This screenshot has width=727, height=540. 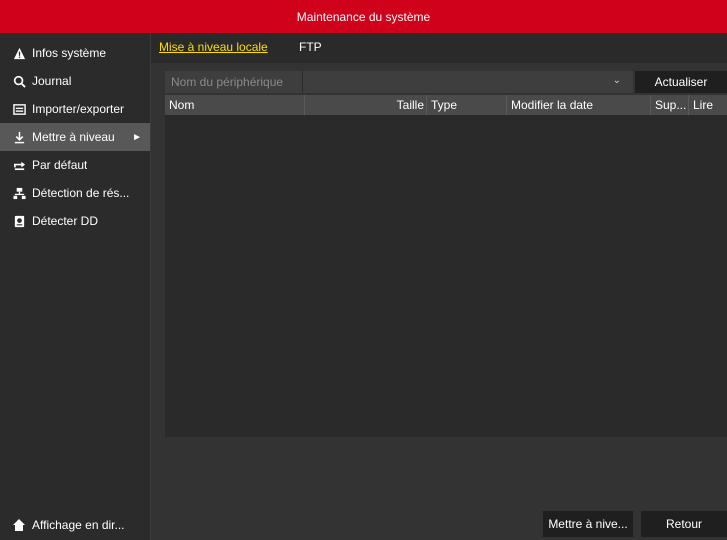 What do you see at coordinates (19, 109) in the screenshot?
I see `import-export-icon` at bounding box center [19, 109].